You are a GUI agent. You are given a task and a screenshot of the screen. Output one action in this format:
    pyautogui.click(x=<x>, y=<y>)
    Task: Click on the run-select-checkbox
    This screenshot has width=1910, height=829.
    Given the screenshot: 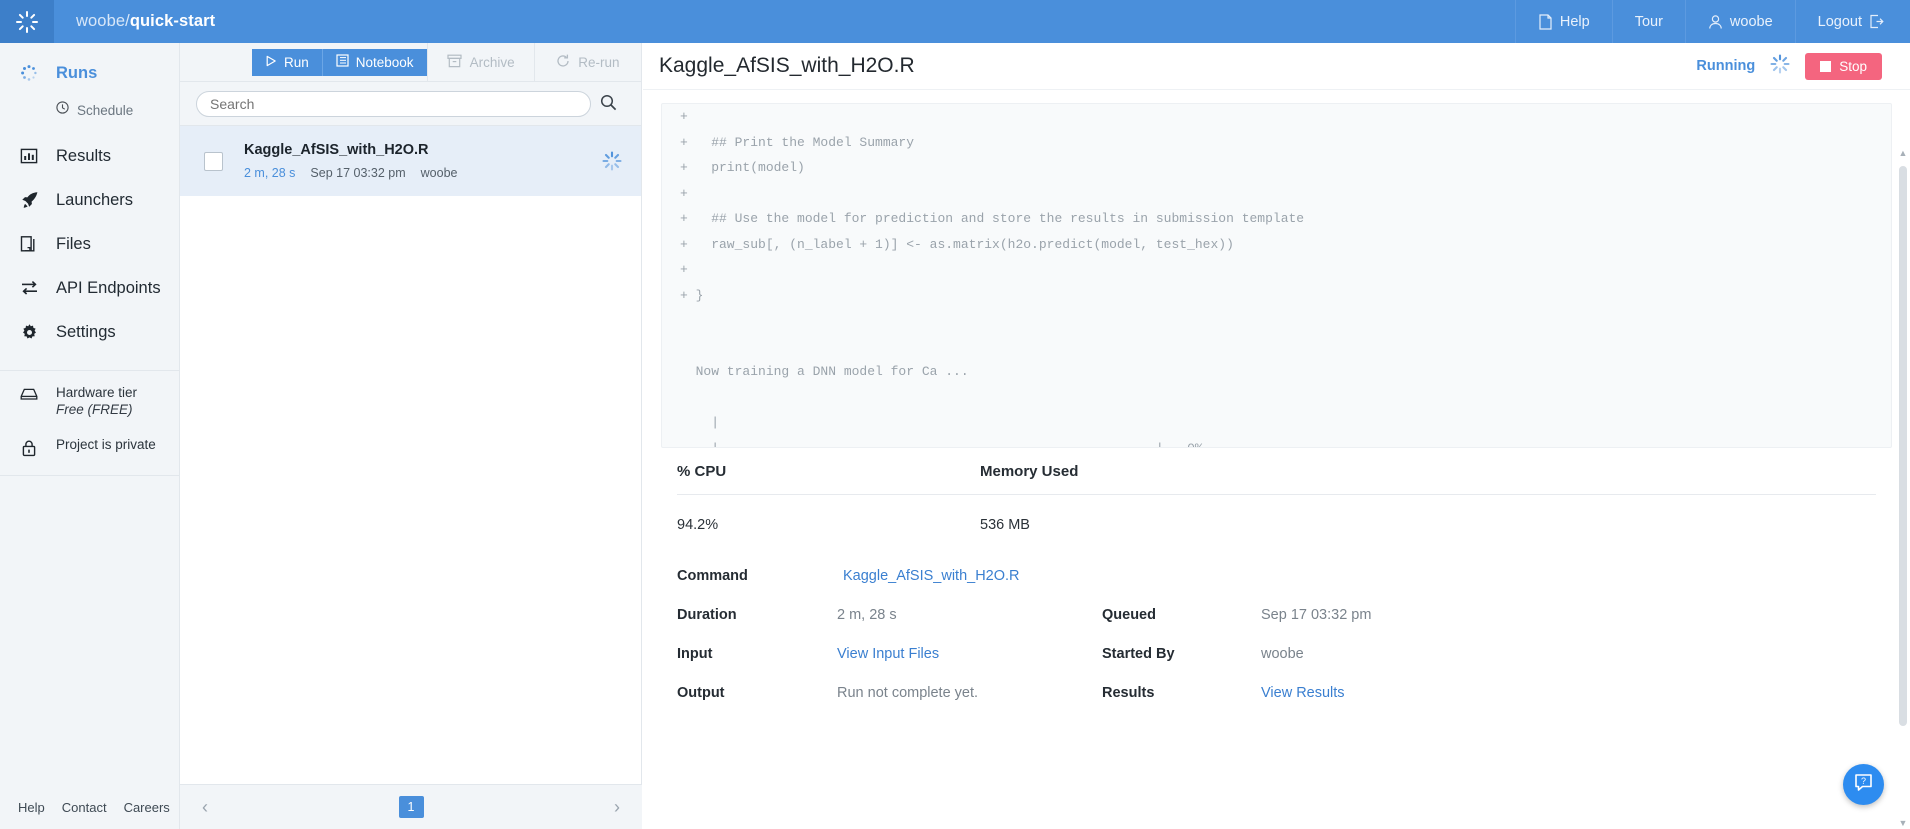 What is the action you would take?
    pyautogui.click(x=213, y=161)
    